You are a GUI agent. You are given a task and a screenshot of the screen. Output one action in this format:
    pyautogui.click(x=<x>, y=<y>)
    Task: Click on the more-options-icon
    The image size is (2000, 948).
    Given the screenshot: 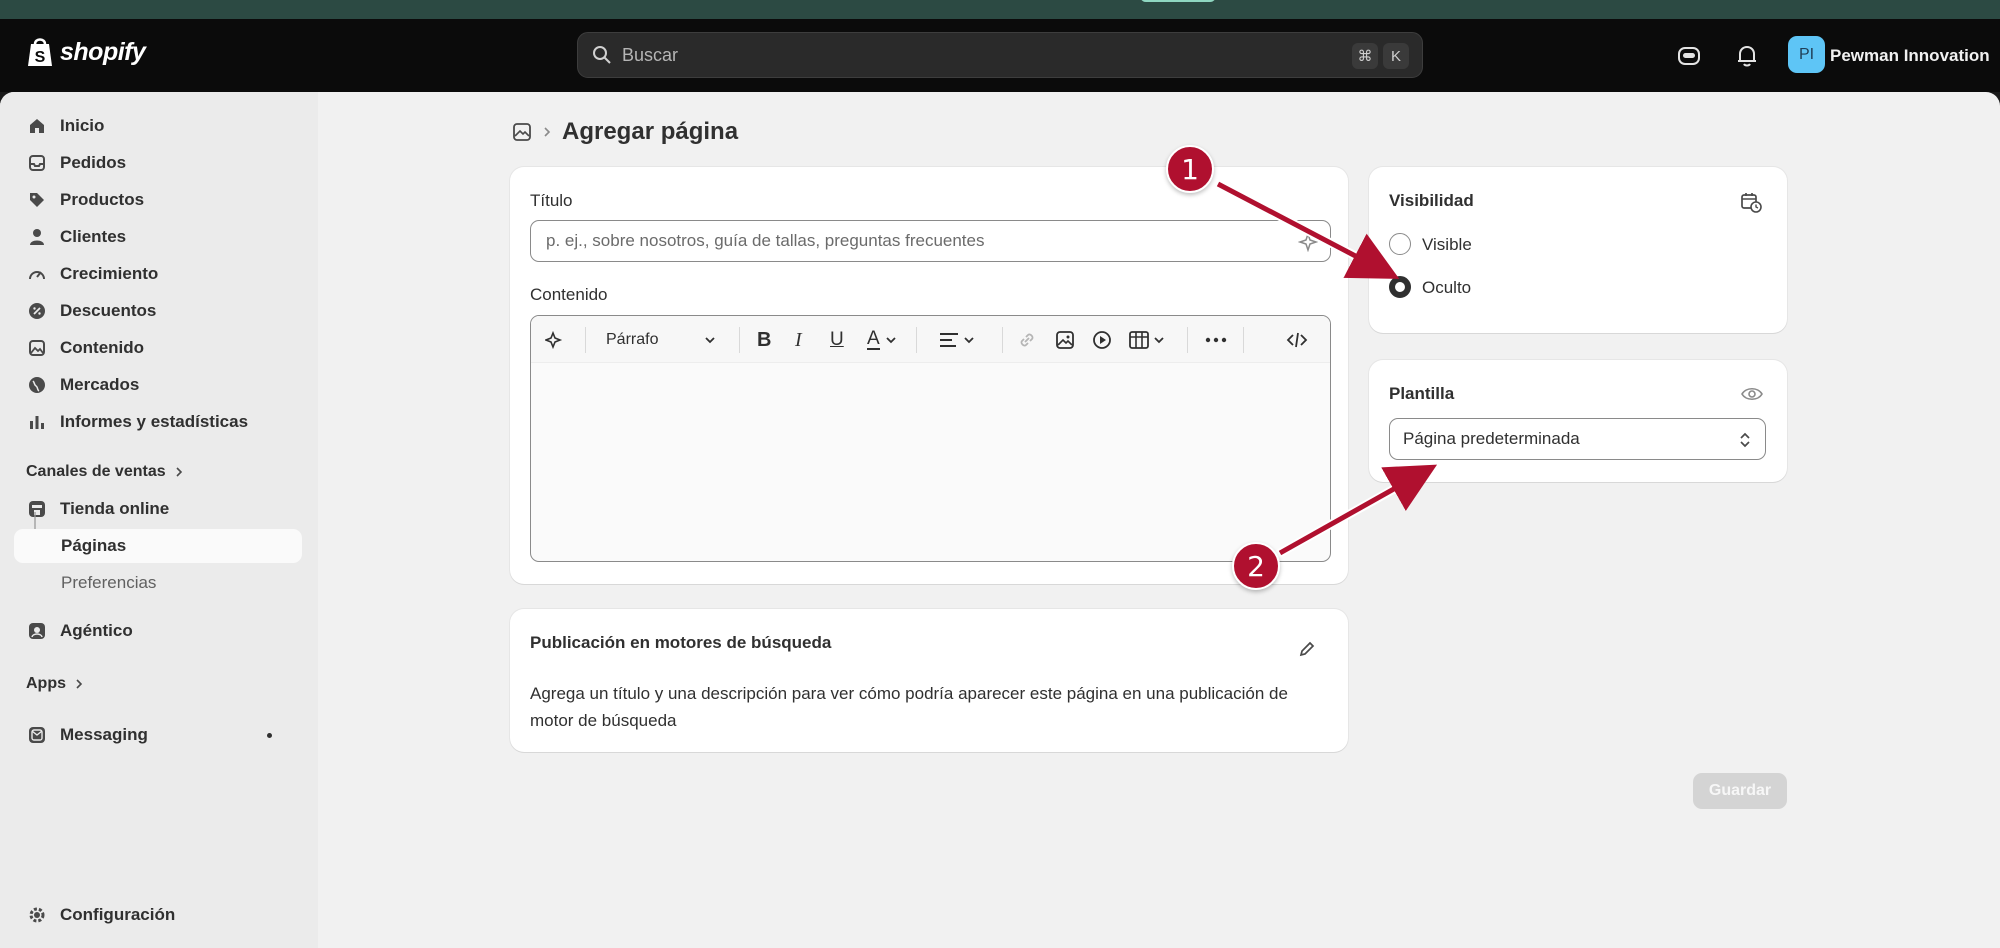 What is the action you would take?
    pyautogui.click(x=1216, y=340)
    